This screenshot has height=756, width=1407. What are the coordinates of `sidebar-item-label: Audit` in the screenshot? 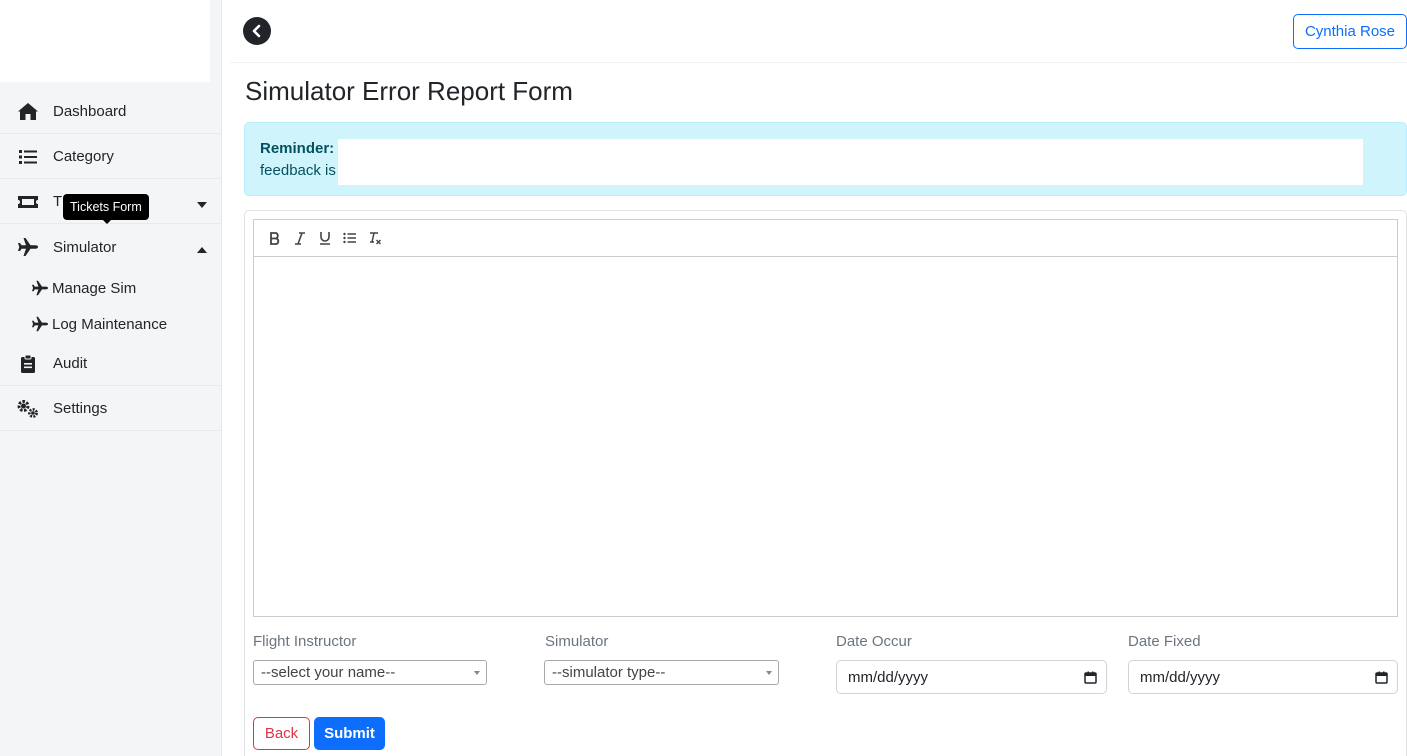 It's located at (70, 363).